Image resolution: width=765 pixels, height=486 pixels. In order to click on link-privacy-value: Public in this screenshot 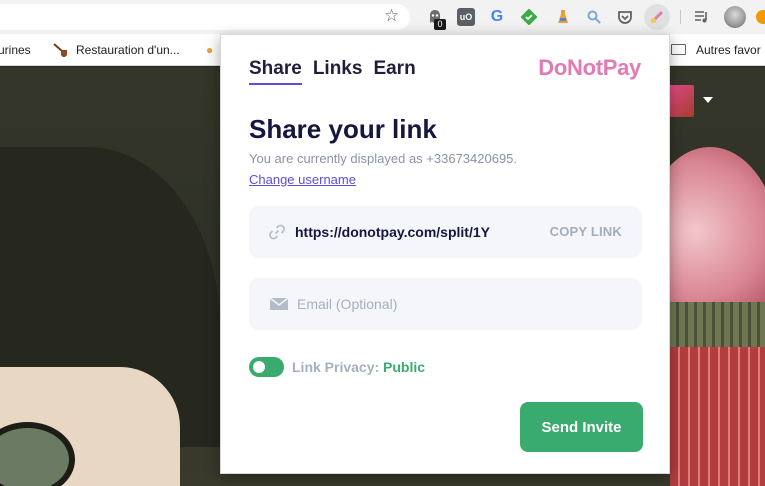, I will do `click(404, 367)`.